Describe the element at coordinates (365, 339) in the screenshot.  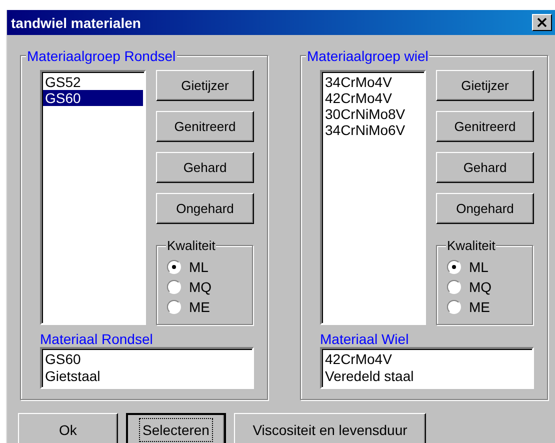
I see `material-label: Materiaal Wiel` at that location.